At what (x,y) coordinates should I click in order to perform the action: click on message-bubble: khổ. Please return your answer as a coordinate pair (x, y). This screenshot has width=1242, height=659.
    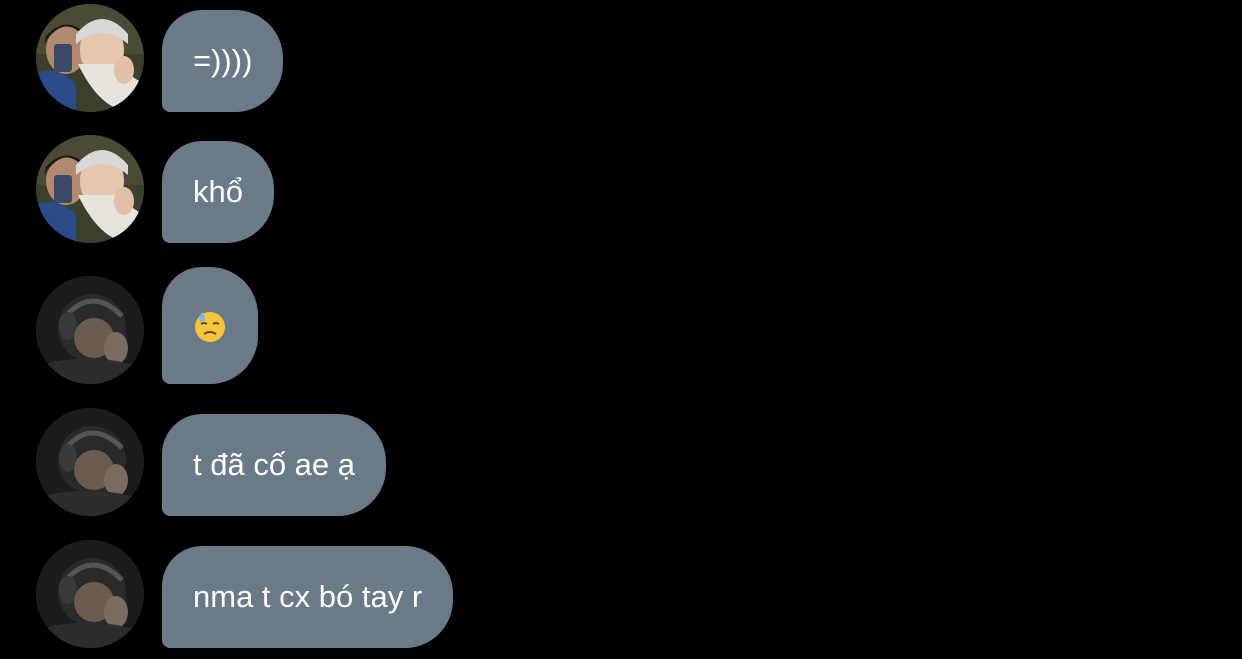
    Looking at the image, I should click on (218, 192).